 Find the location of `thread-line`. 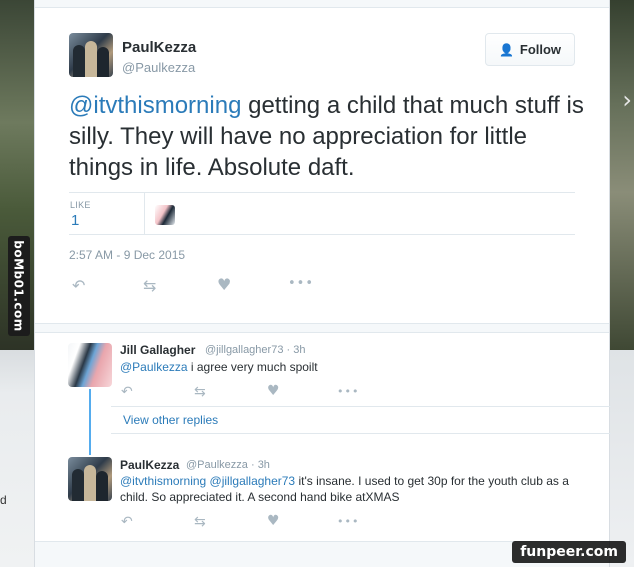

thread-line is located at coordinates (90, 422).